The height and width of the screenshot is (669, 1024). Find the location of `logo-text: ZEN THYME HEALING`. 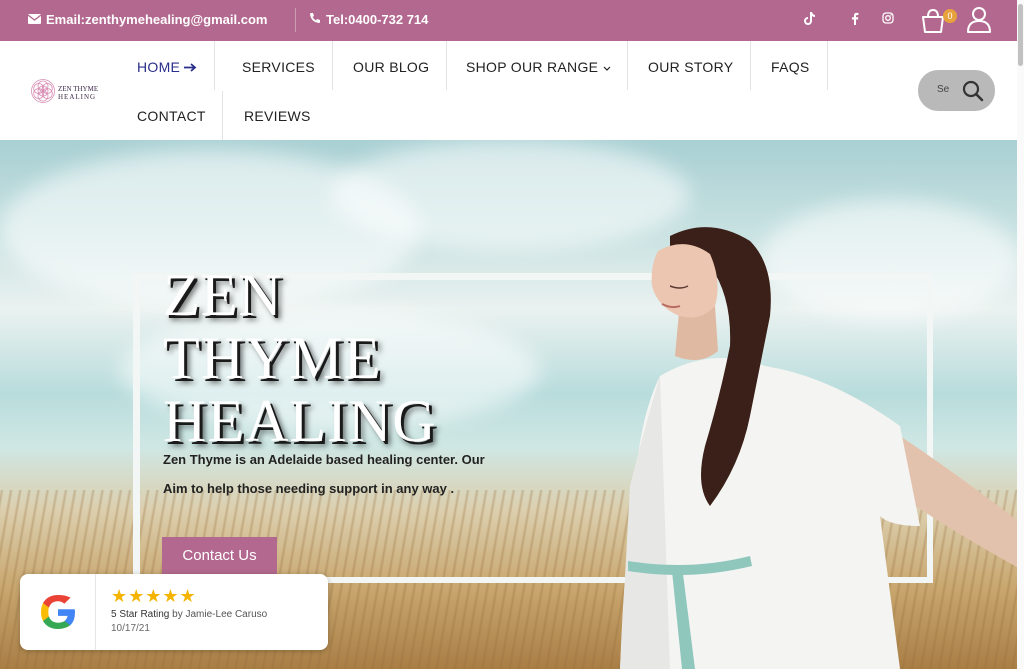

logo-text: ZEN THYME HEALING is located at coordinates (78, 93).